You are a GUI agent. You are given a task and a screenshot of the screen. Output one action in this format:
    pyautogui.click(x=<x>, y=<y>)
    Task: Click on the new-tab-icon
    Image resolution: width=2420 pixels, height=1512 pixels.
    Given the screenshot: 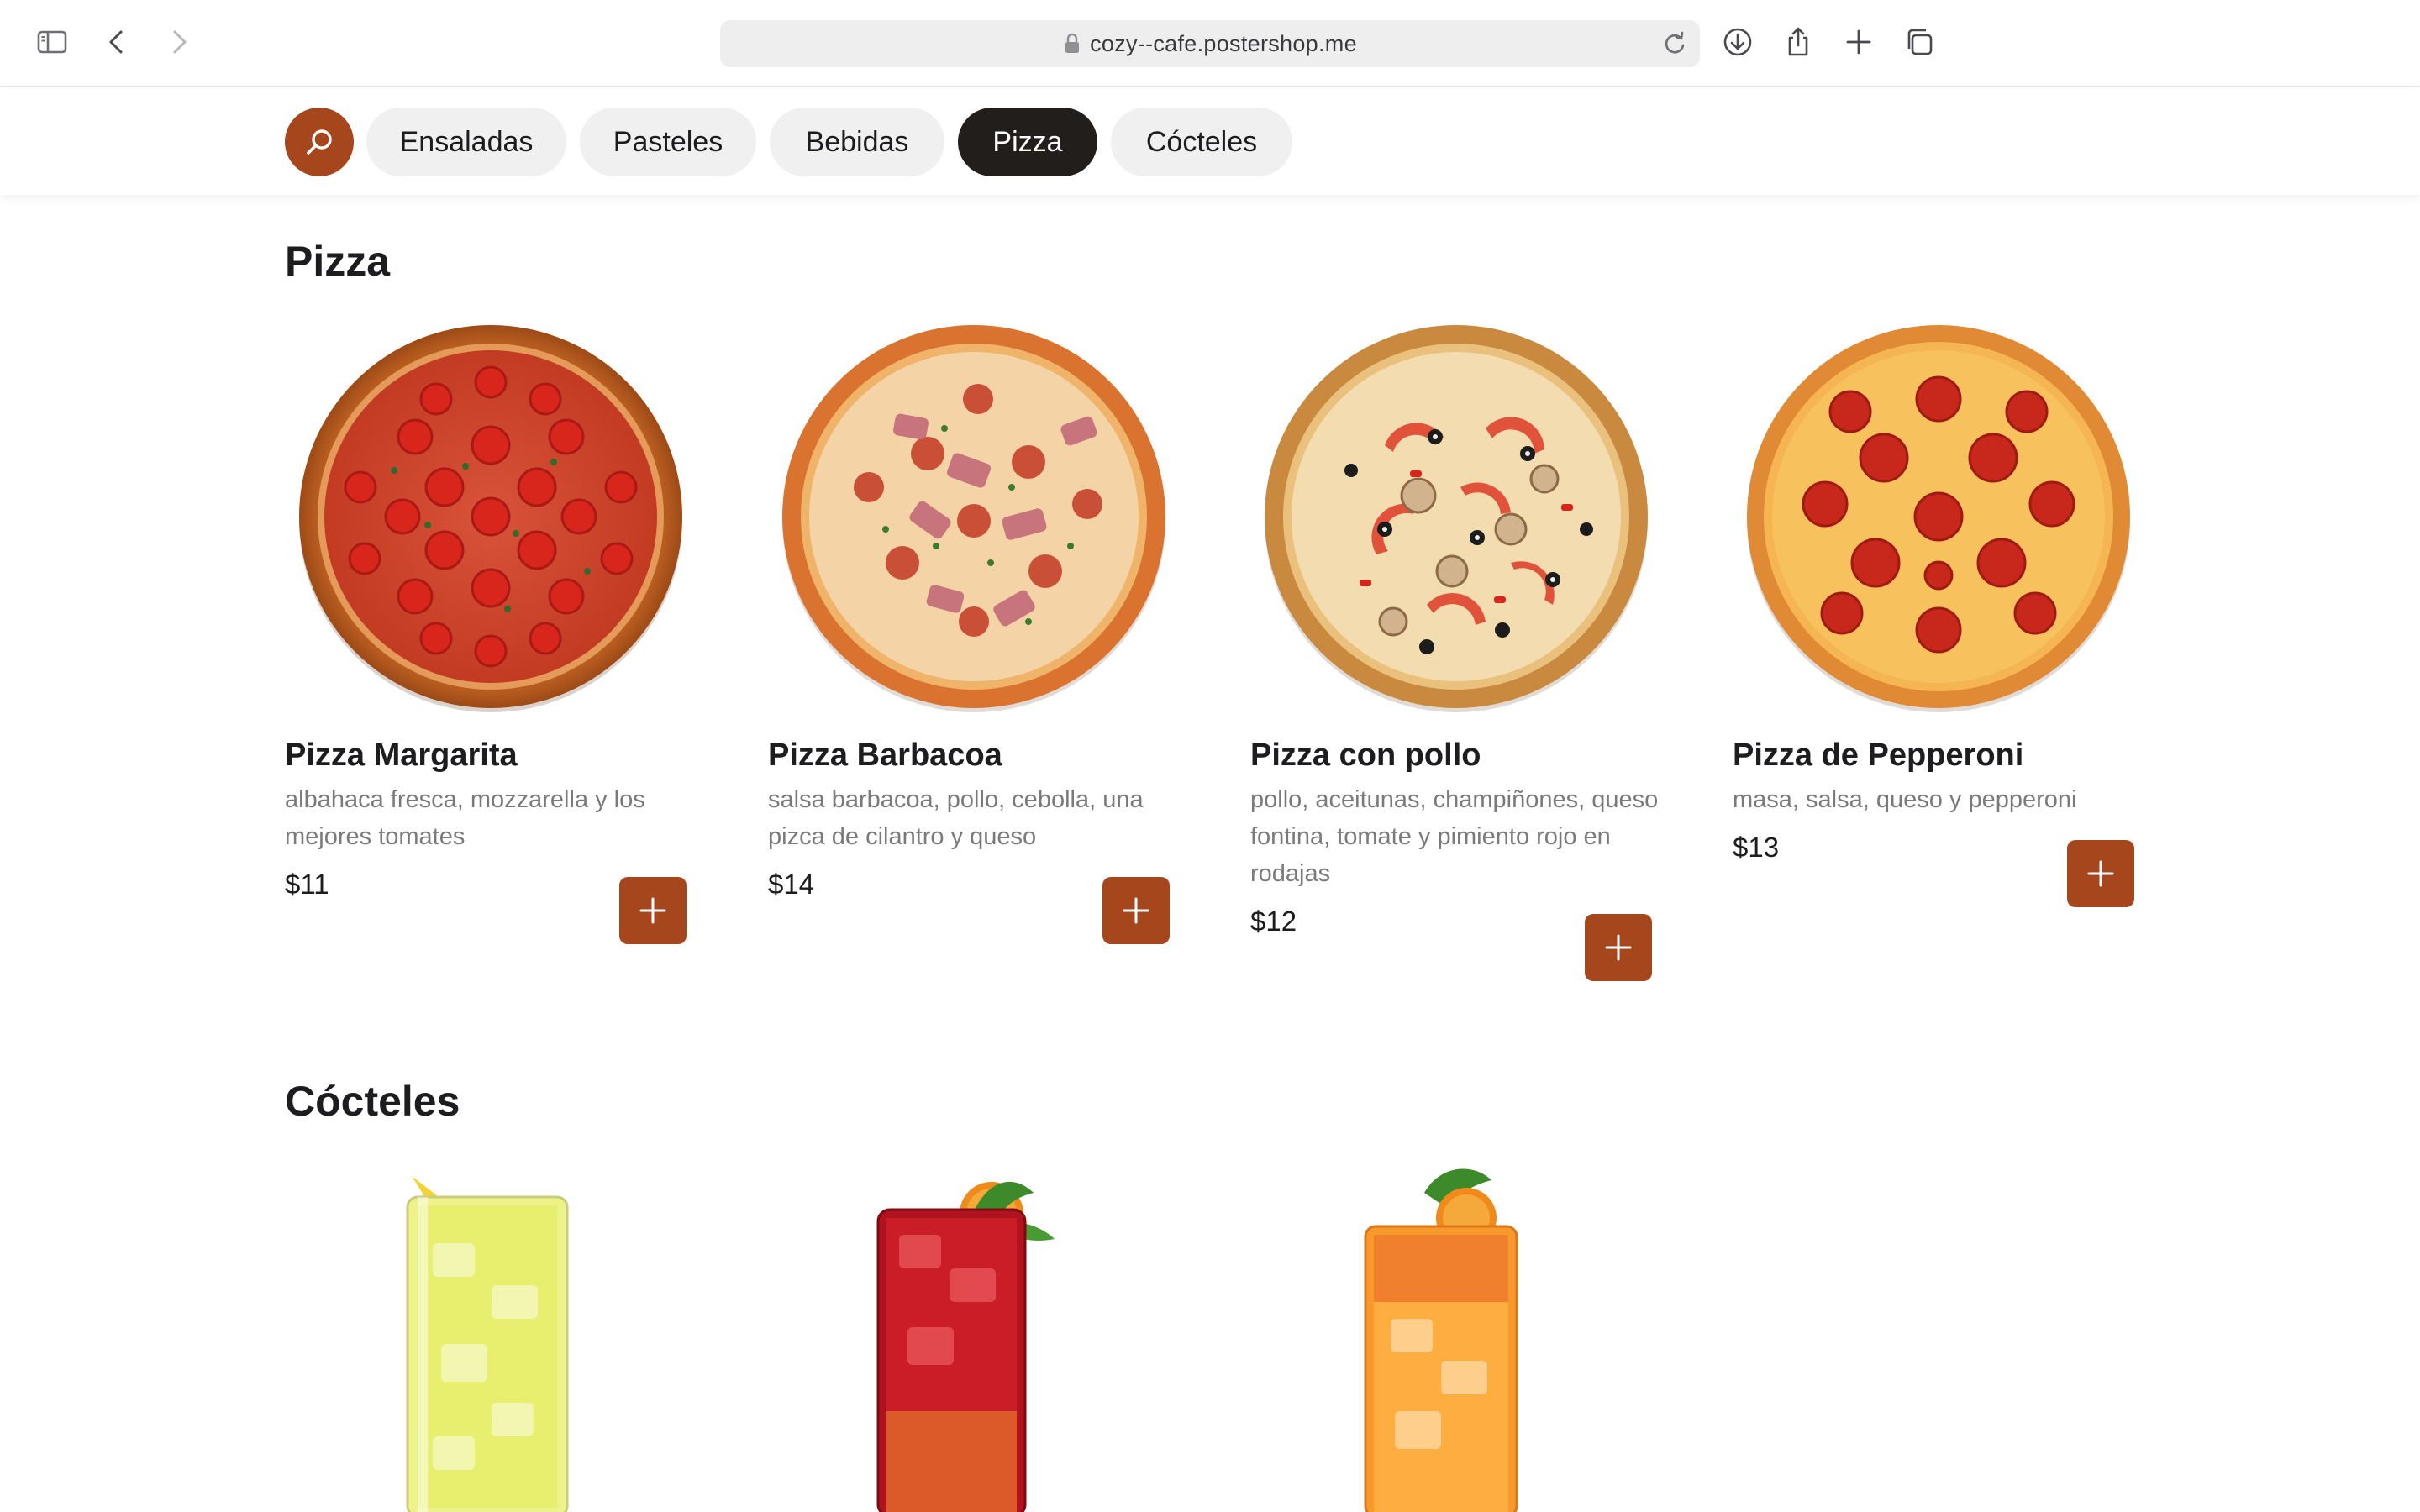 What is the action you would take?
    pyautogui.click(x=1859, y=42)
    